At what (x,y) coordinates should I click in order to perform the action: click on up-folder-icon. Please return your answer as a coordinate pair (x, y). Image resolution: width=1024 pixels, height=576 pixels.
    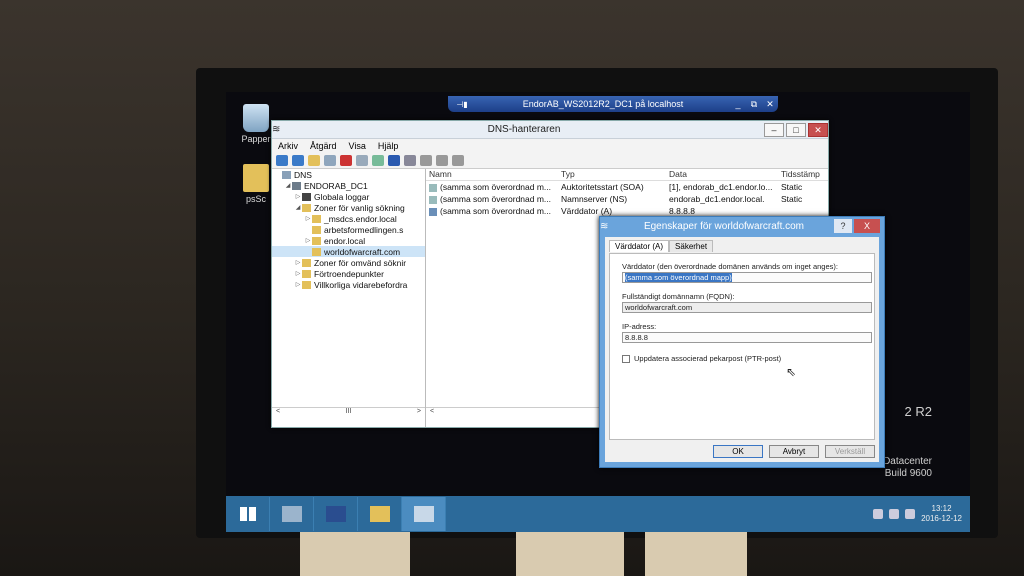
    Looking at the image, I should click on (314, 160).